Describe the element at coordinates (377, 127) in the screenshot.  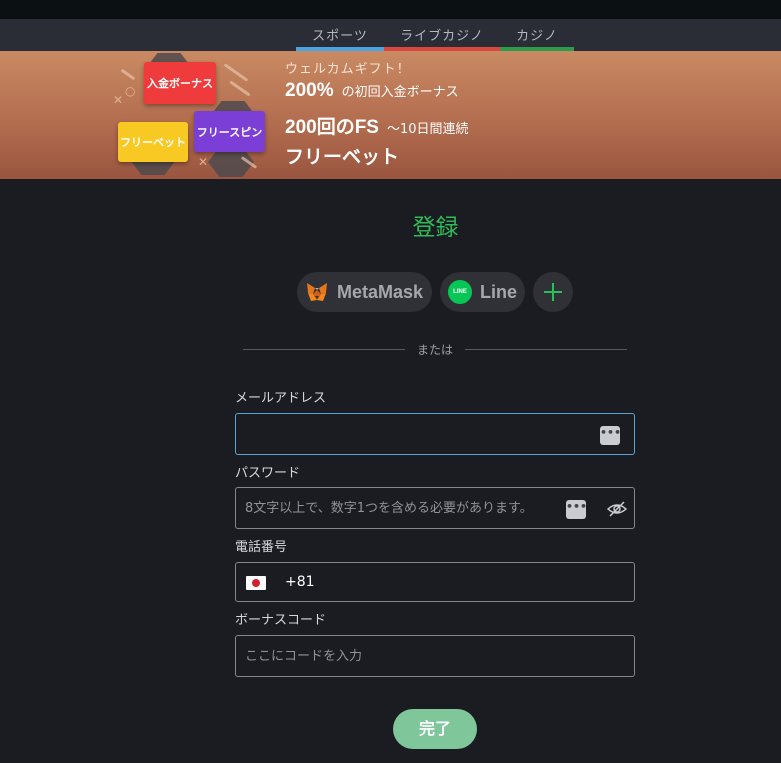
I see `banner-free-spins-offer: 200回のFS 〜10日間連続` at that location.